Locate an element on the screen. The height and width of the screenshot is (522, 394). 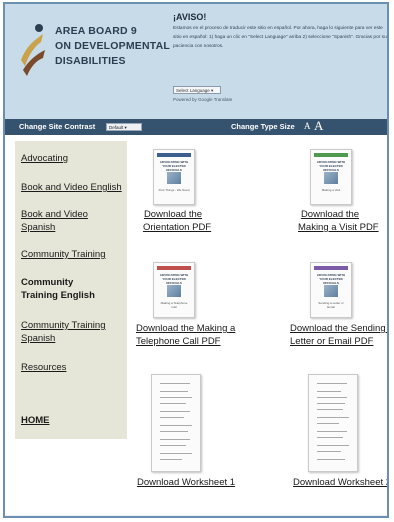
link-line: Download Worksheet 1 is located at coordinates (186, 482).